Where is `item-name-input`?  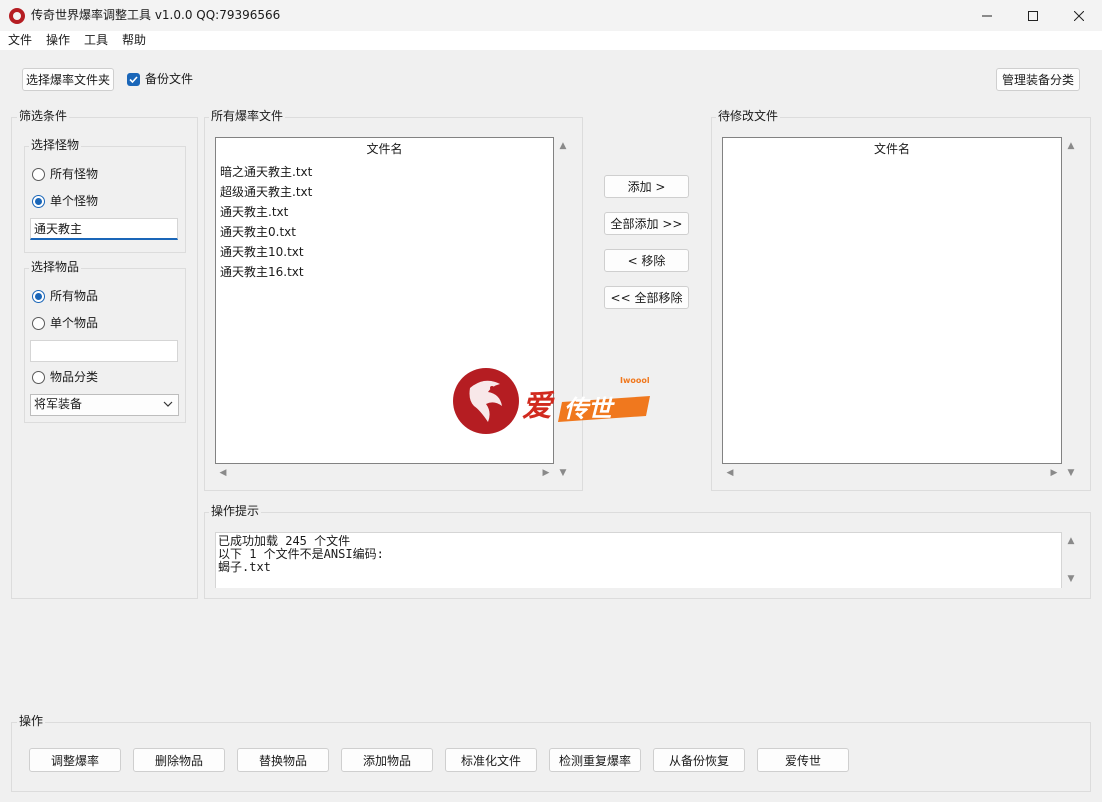
item-name-input is located at coordinates (104, 351).